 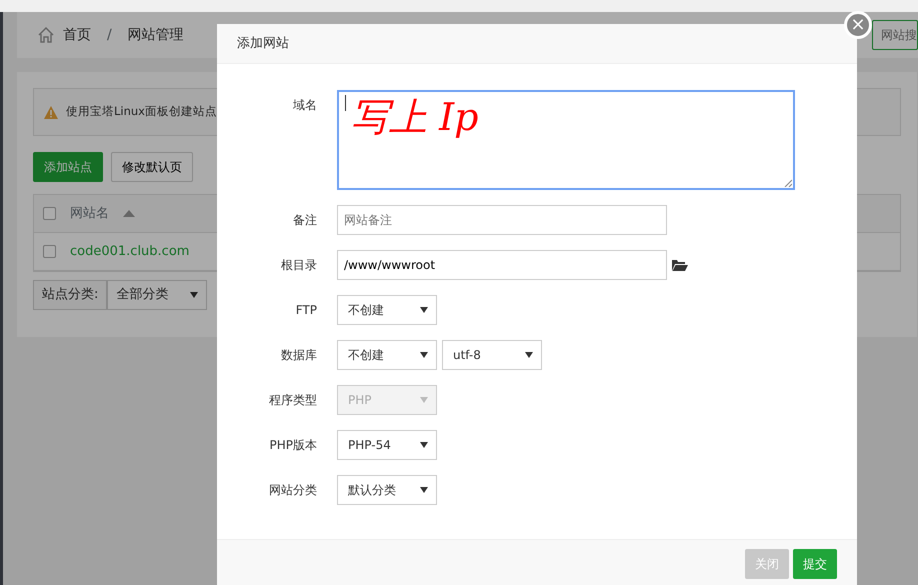 I want to click on field-label: 数据库, so click(x=298, y=355).